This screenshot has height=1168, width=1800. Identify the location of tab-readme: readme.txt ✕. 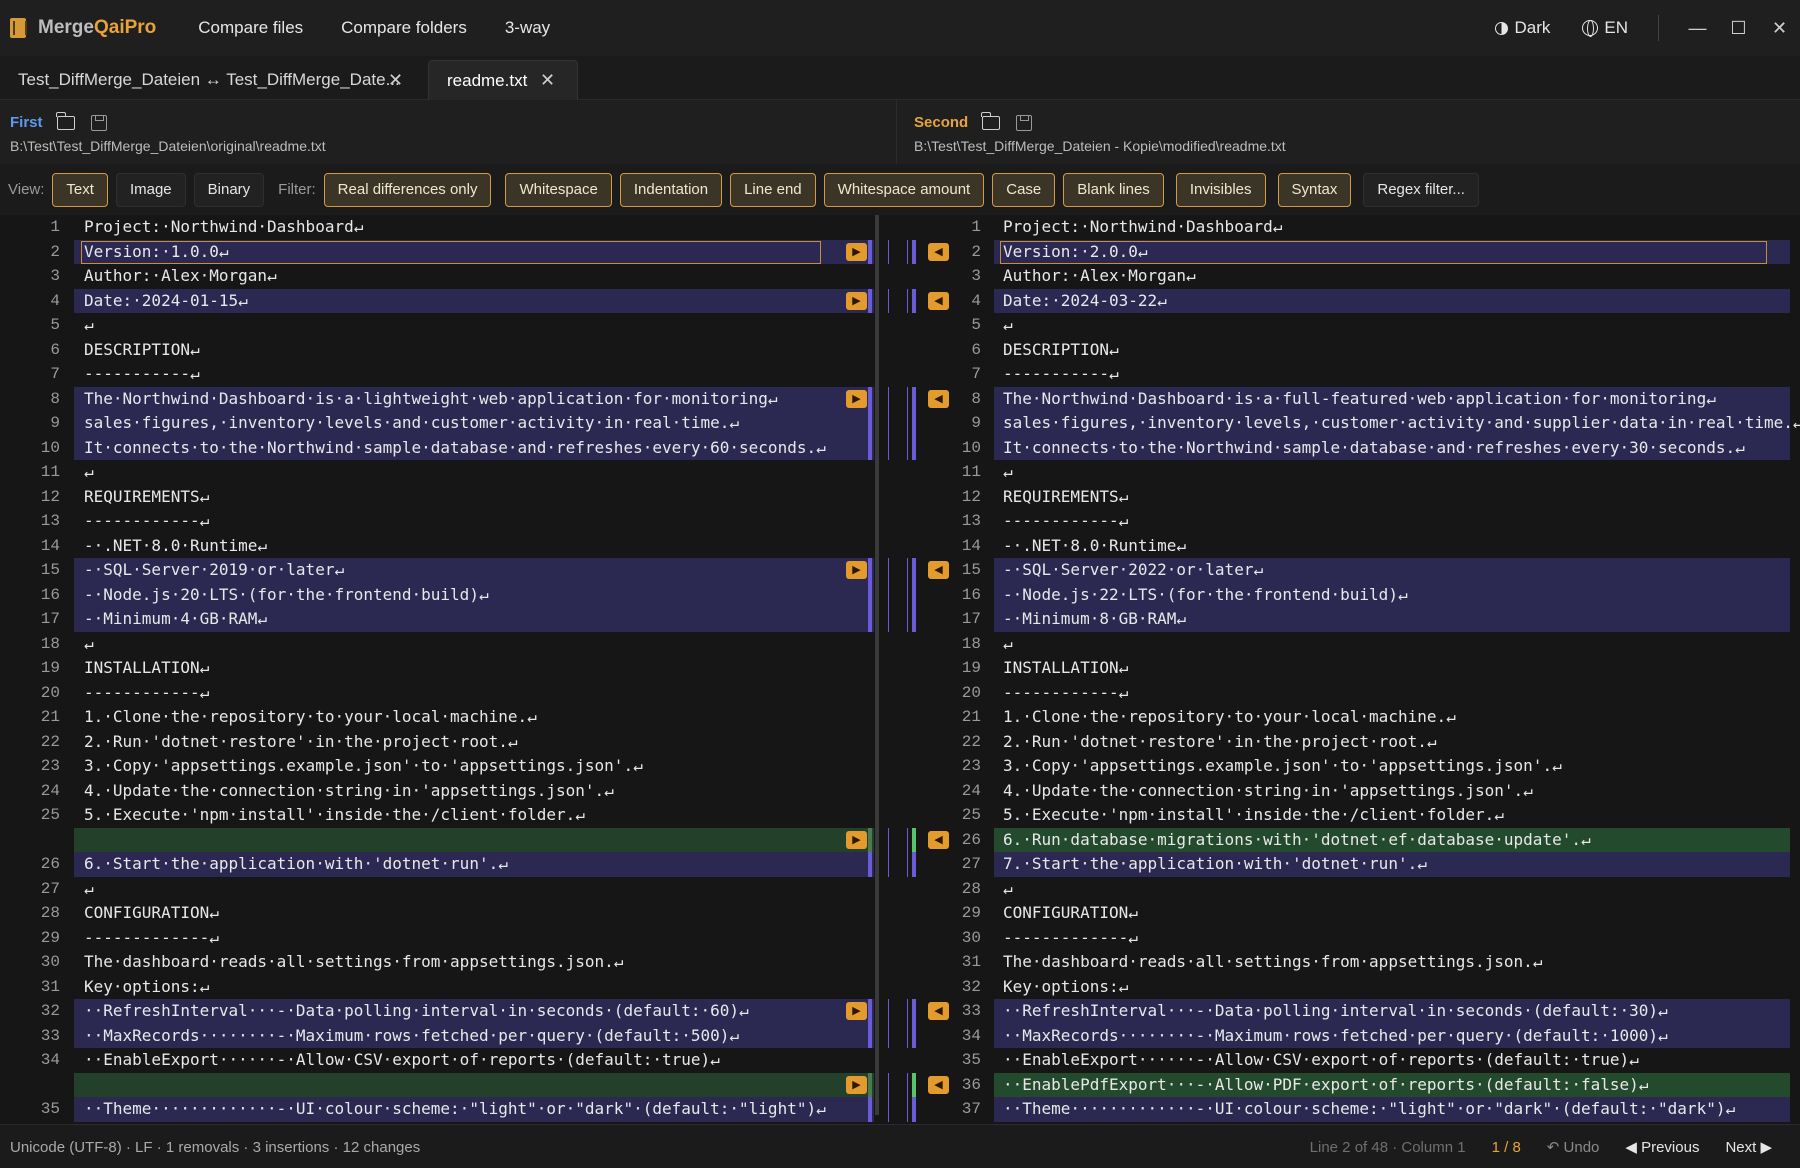
(503, 80).